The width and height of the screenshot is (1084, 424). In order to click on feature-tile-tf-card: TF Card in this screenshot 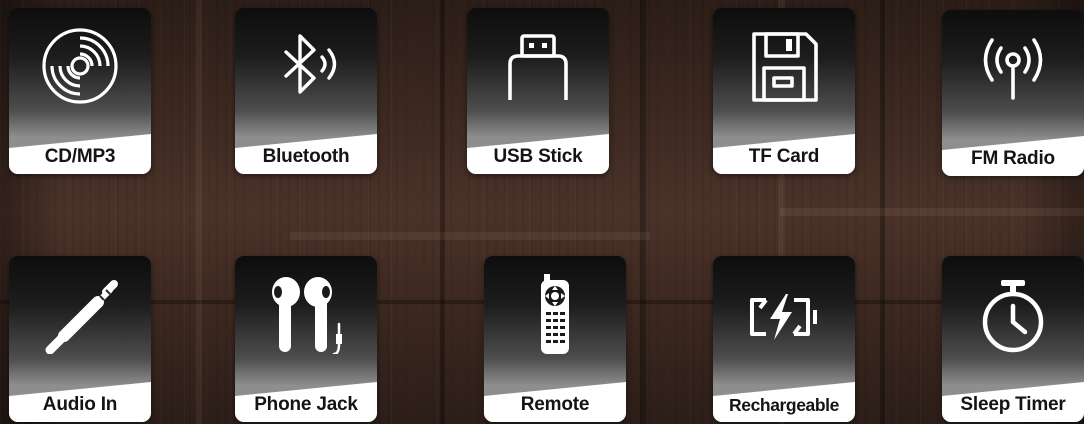, I will do `click(784, 91)`.